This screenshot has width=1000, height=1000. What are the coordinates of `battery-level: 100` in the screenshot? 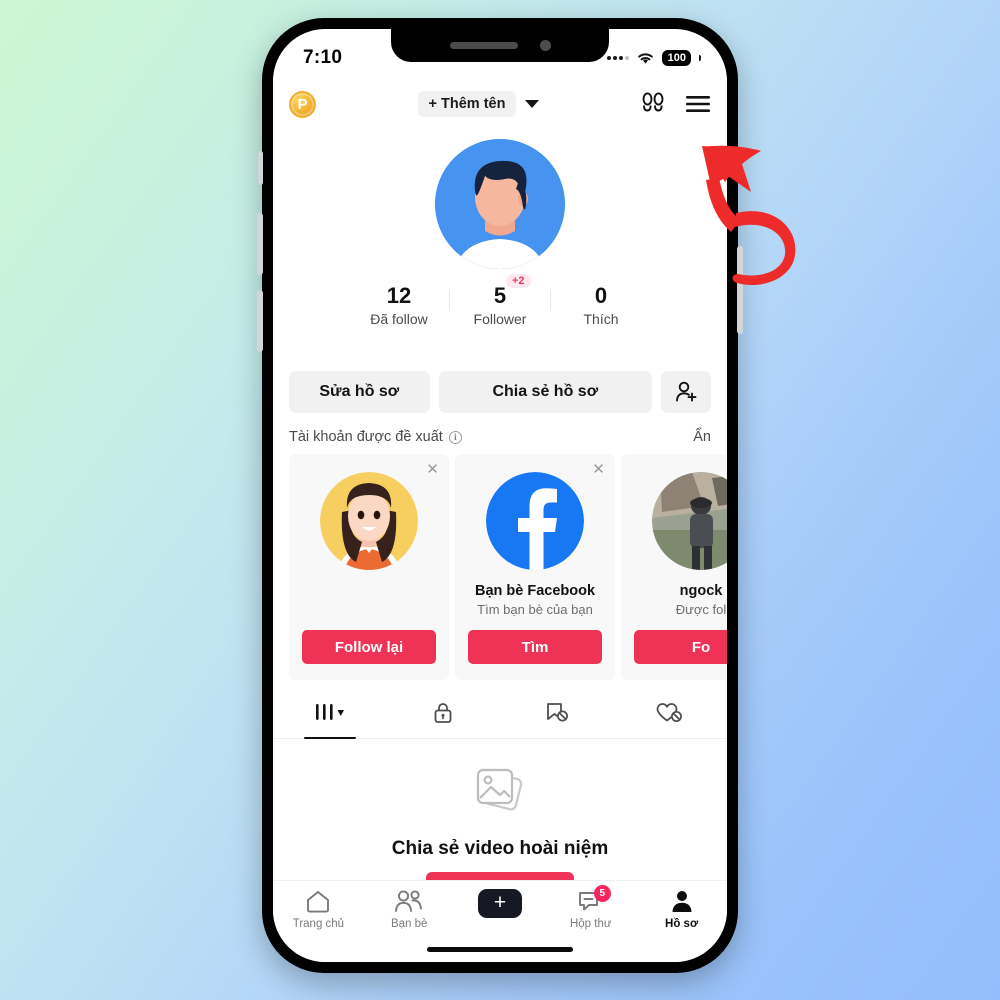 It's located at (676, 57).